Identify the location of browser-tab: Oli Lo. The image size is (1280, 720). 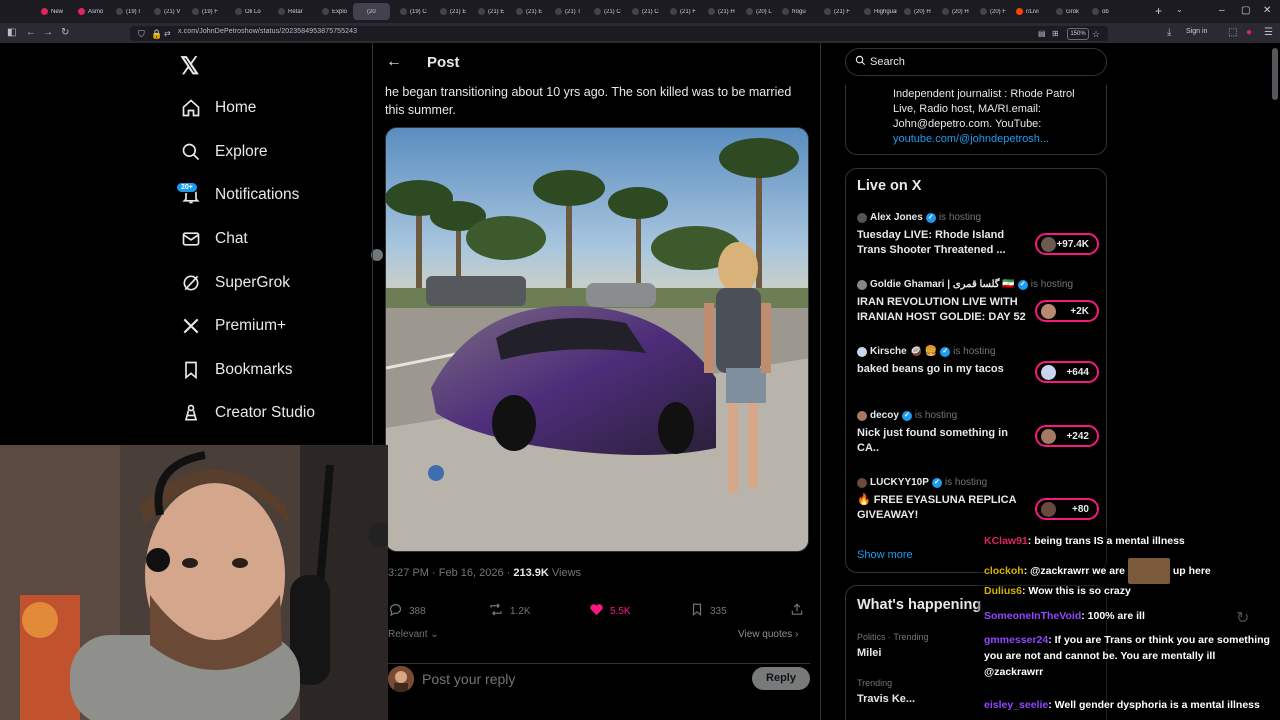
(249, 11).